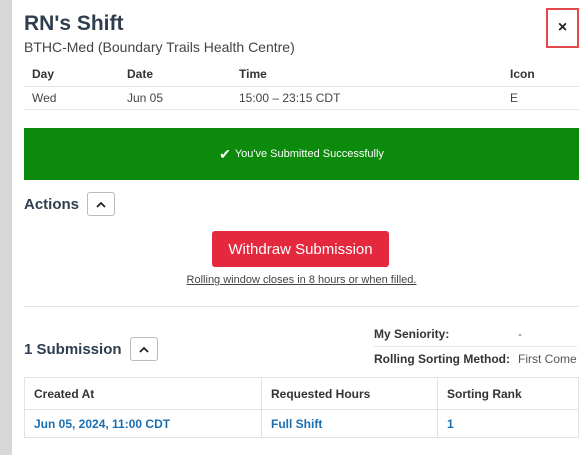  I want to click on shift-day: Wed, so click(71, 98).